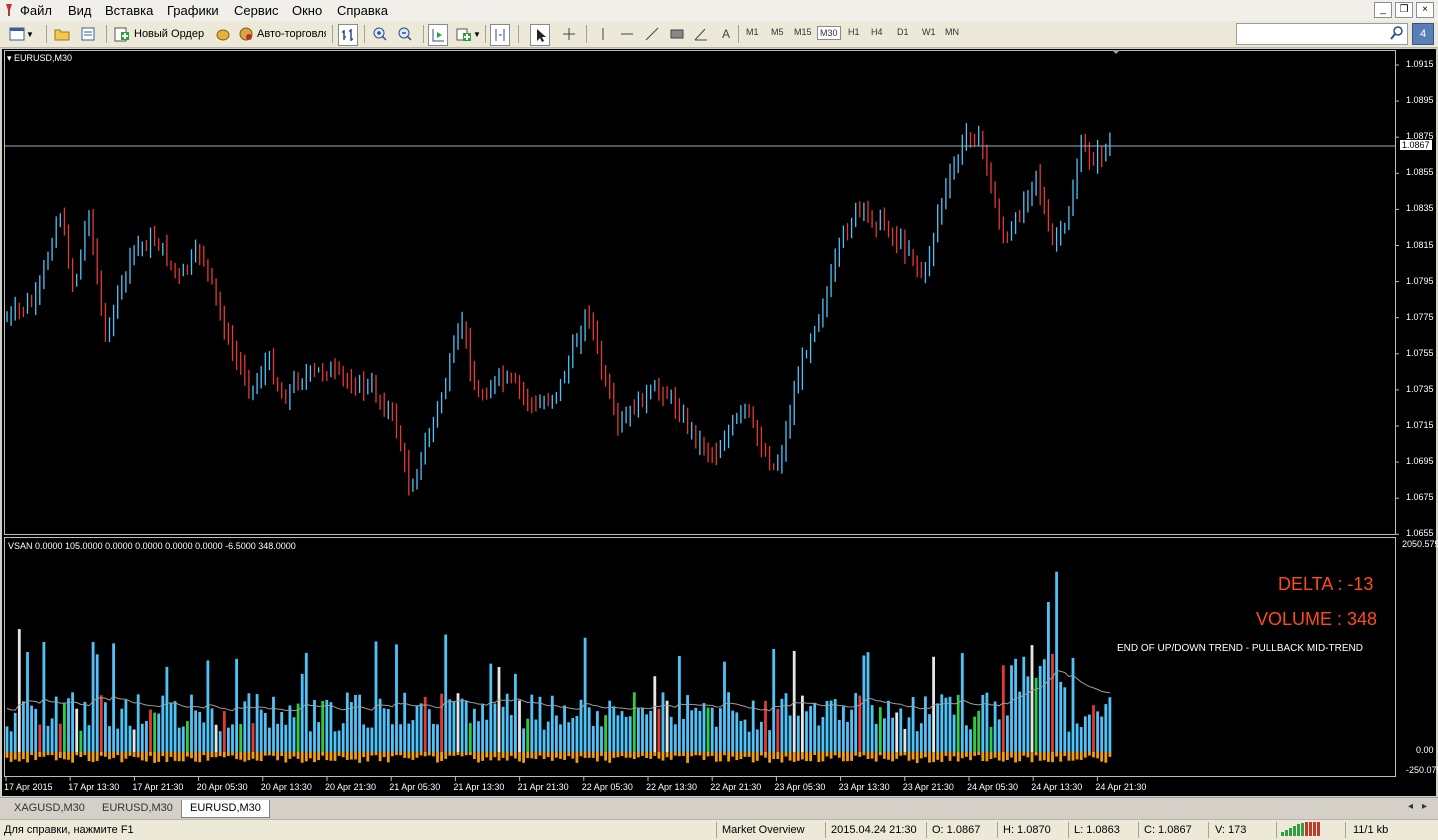 The height and width of the screenshot is (840, 1438). I want to click on market-watch-button, so click(88, 34).